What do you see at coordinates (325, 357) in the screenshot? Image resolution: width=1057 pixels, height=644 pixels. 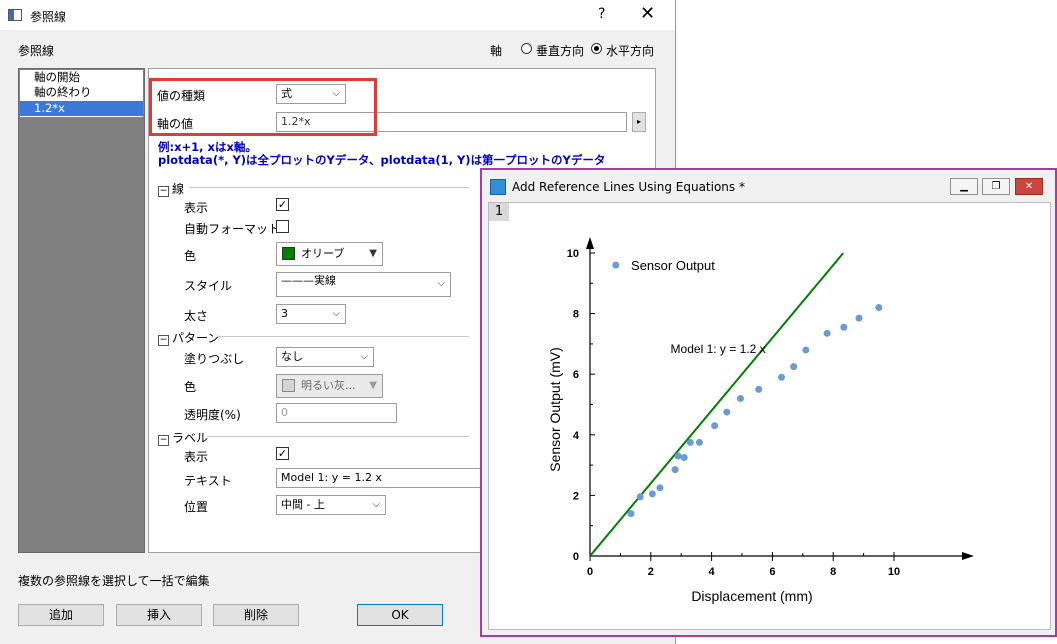 I see `fill-select: なし ⌵` at bounding box center [325, 357].